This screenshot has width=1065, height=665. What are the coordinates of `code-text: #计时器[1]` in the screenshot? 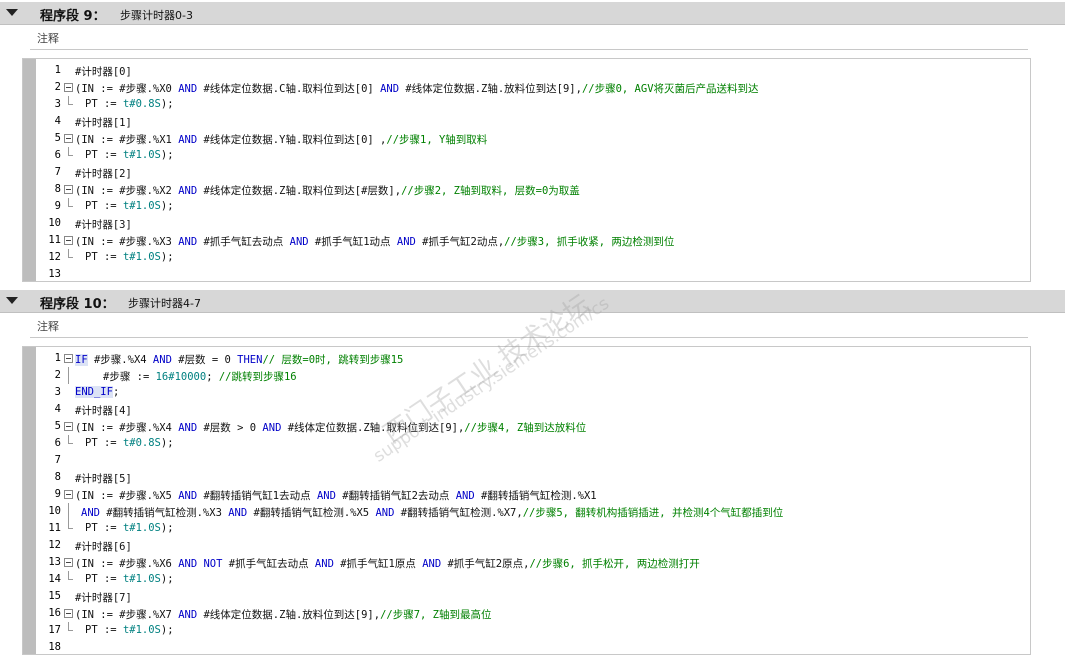 It's located at (103, 122).